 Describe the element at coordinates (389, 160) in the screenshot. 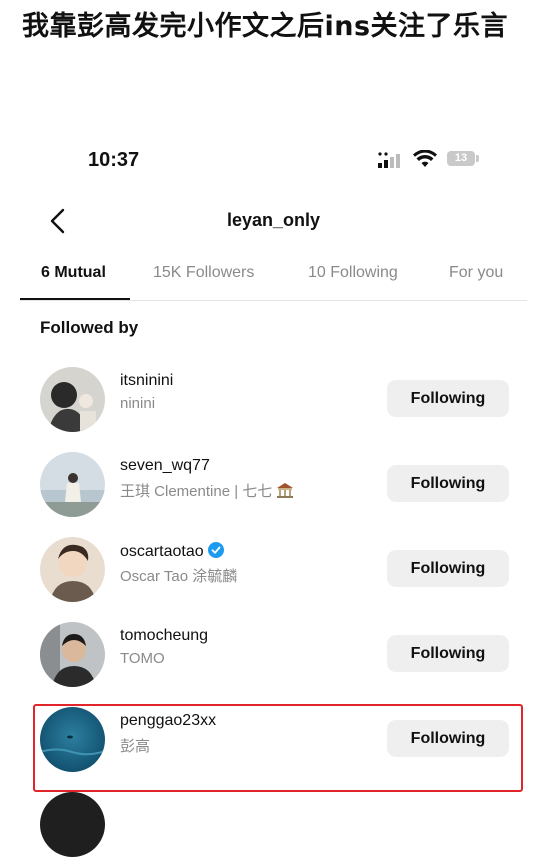

I see `cellular-signal-icon` at that location.